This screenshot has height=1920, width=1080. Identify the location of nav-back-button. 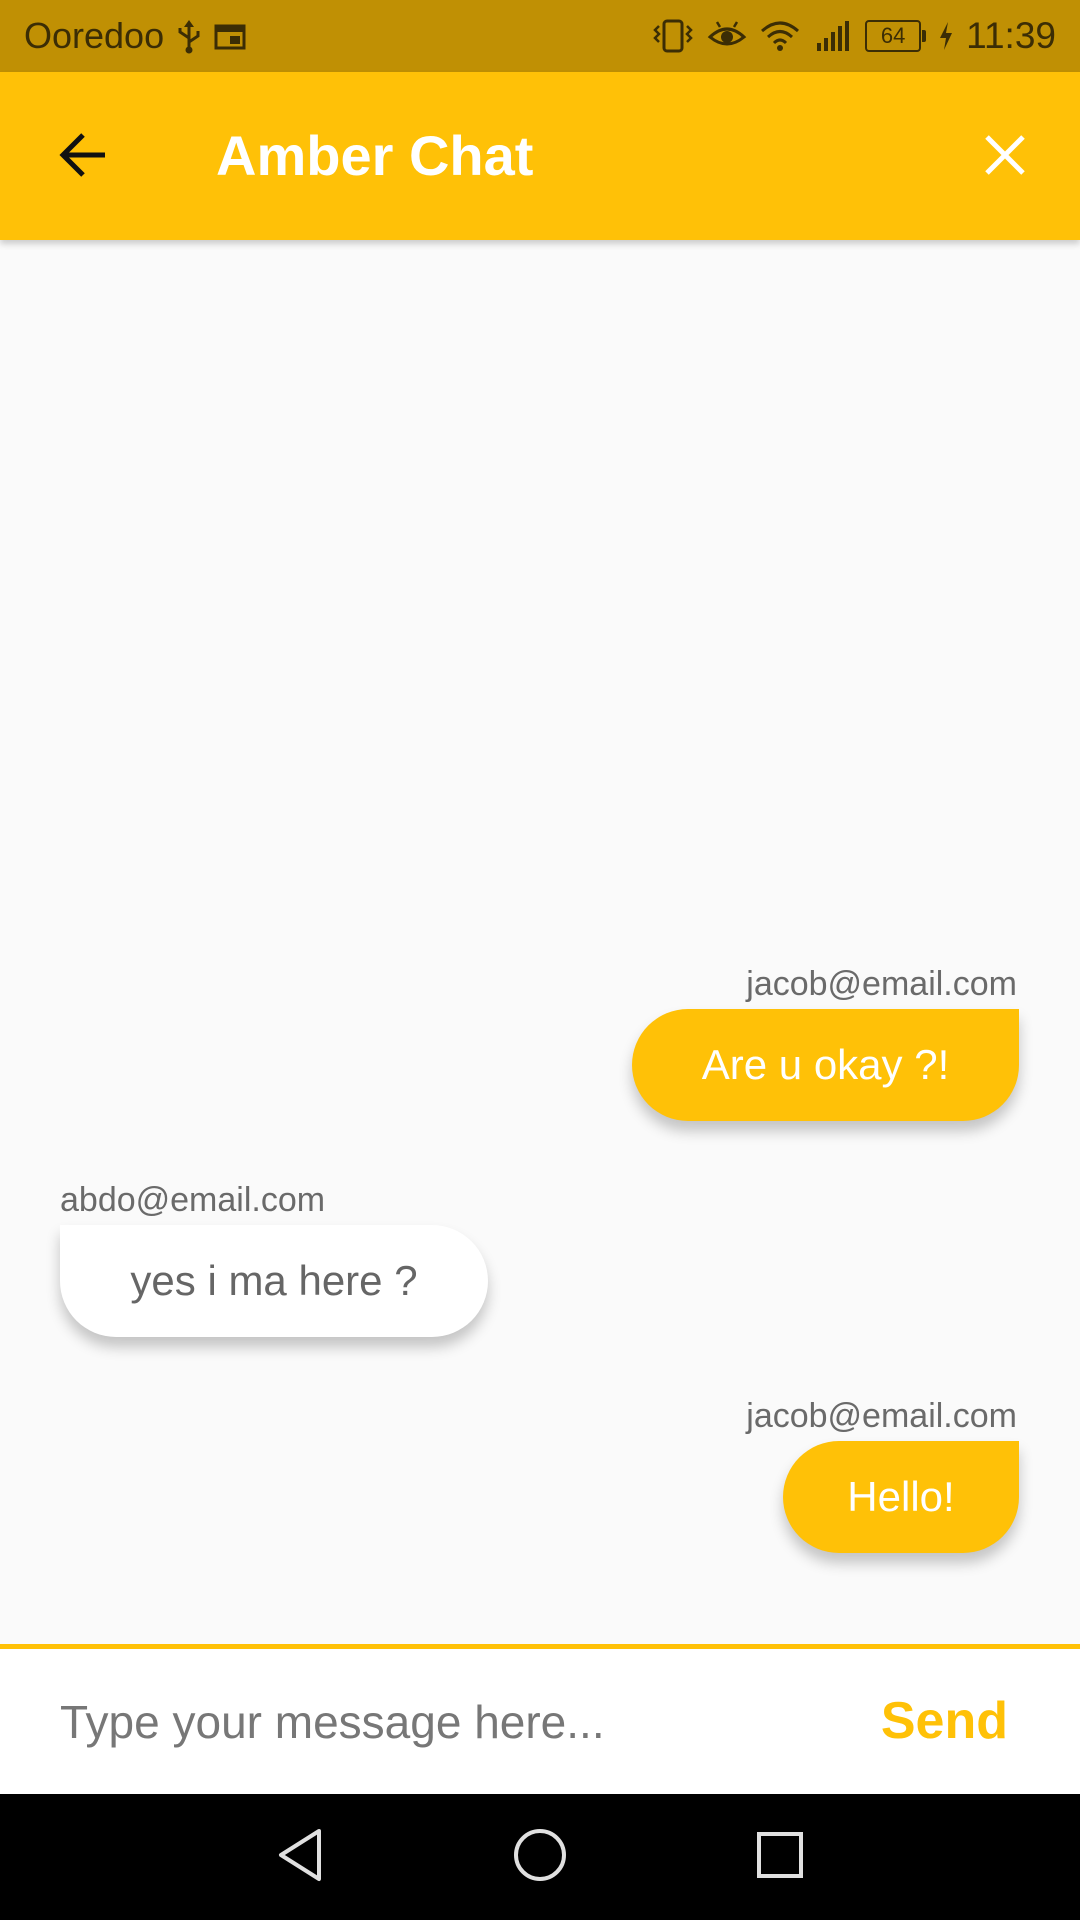
(300, 1857).